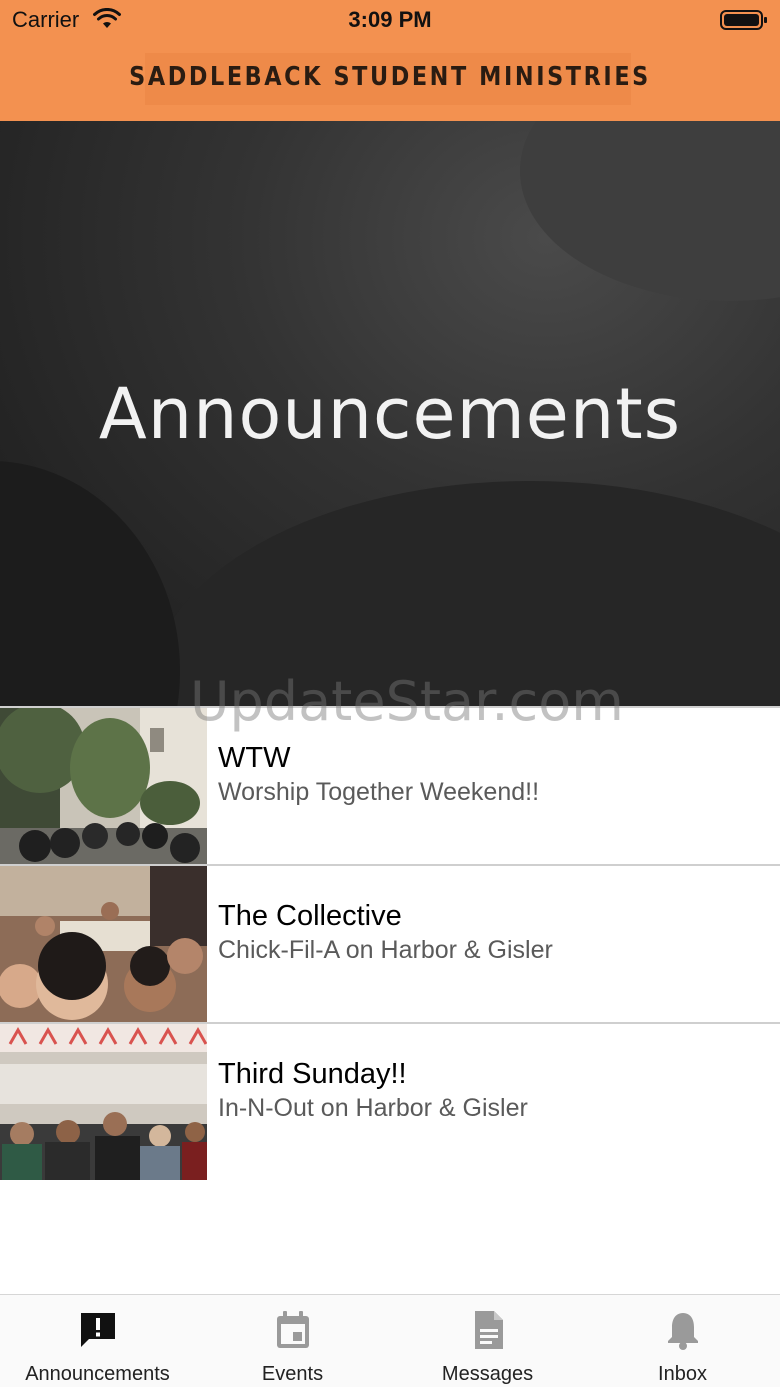  Describe the element at coordinates (385, 950) in the screenshot. I see `announcement-subtitle: Chick-Fil-A on Harbor & Gisler` at that location.